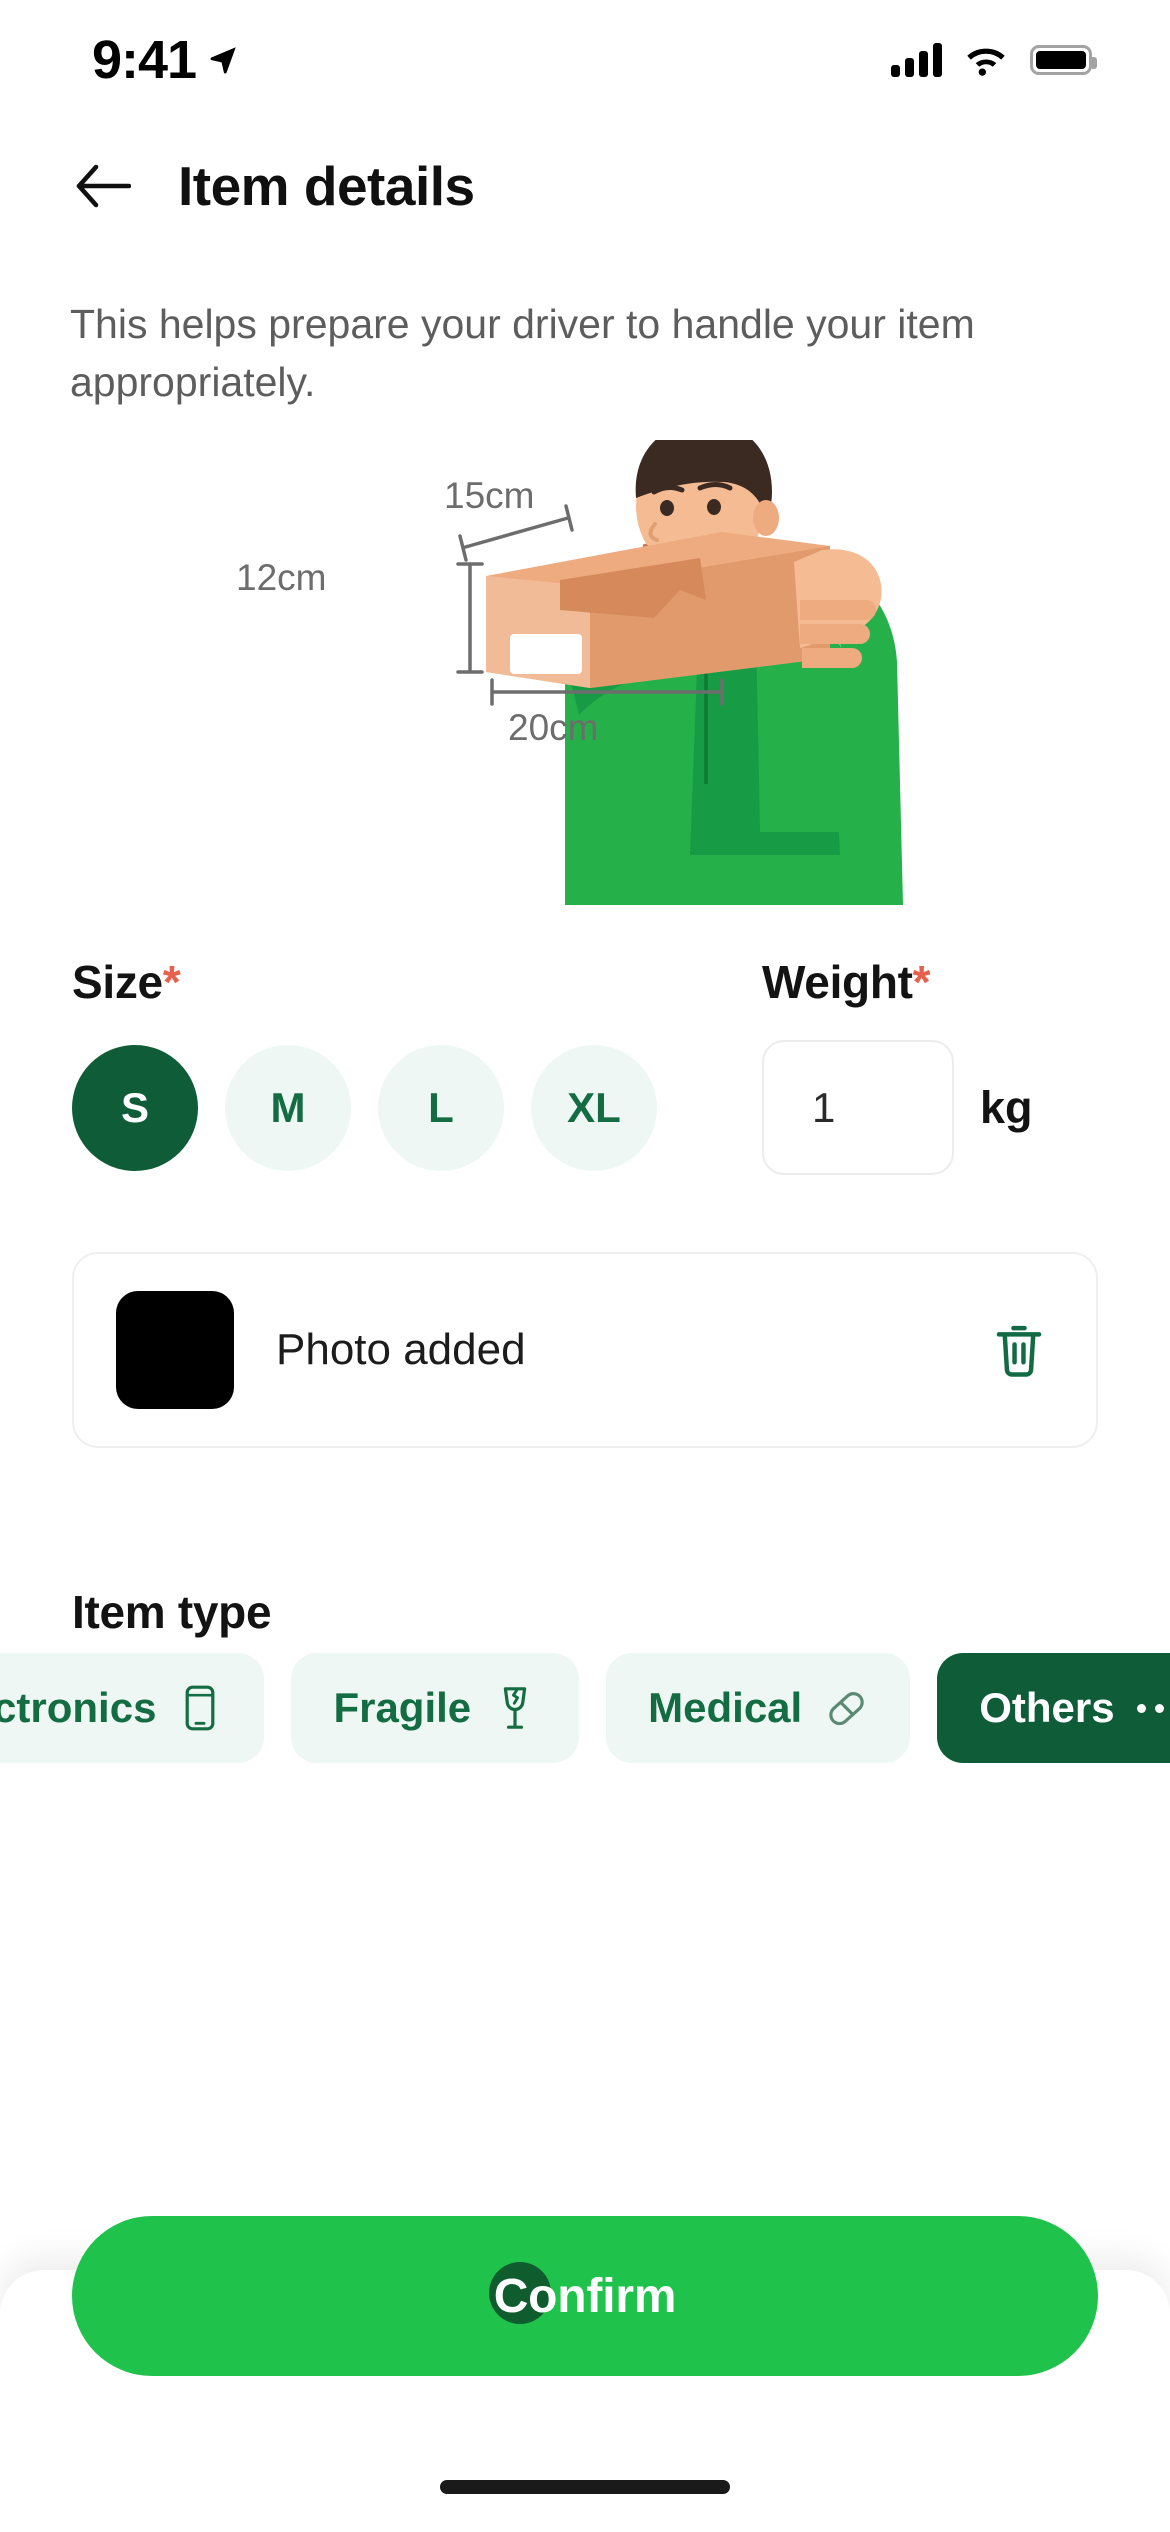 The width and height of the screenshot is (1170, 2532). Describe the element at coordinates (585, 186) in the screenshot. I see `page-header: Item details` at that location.